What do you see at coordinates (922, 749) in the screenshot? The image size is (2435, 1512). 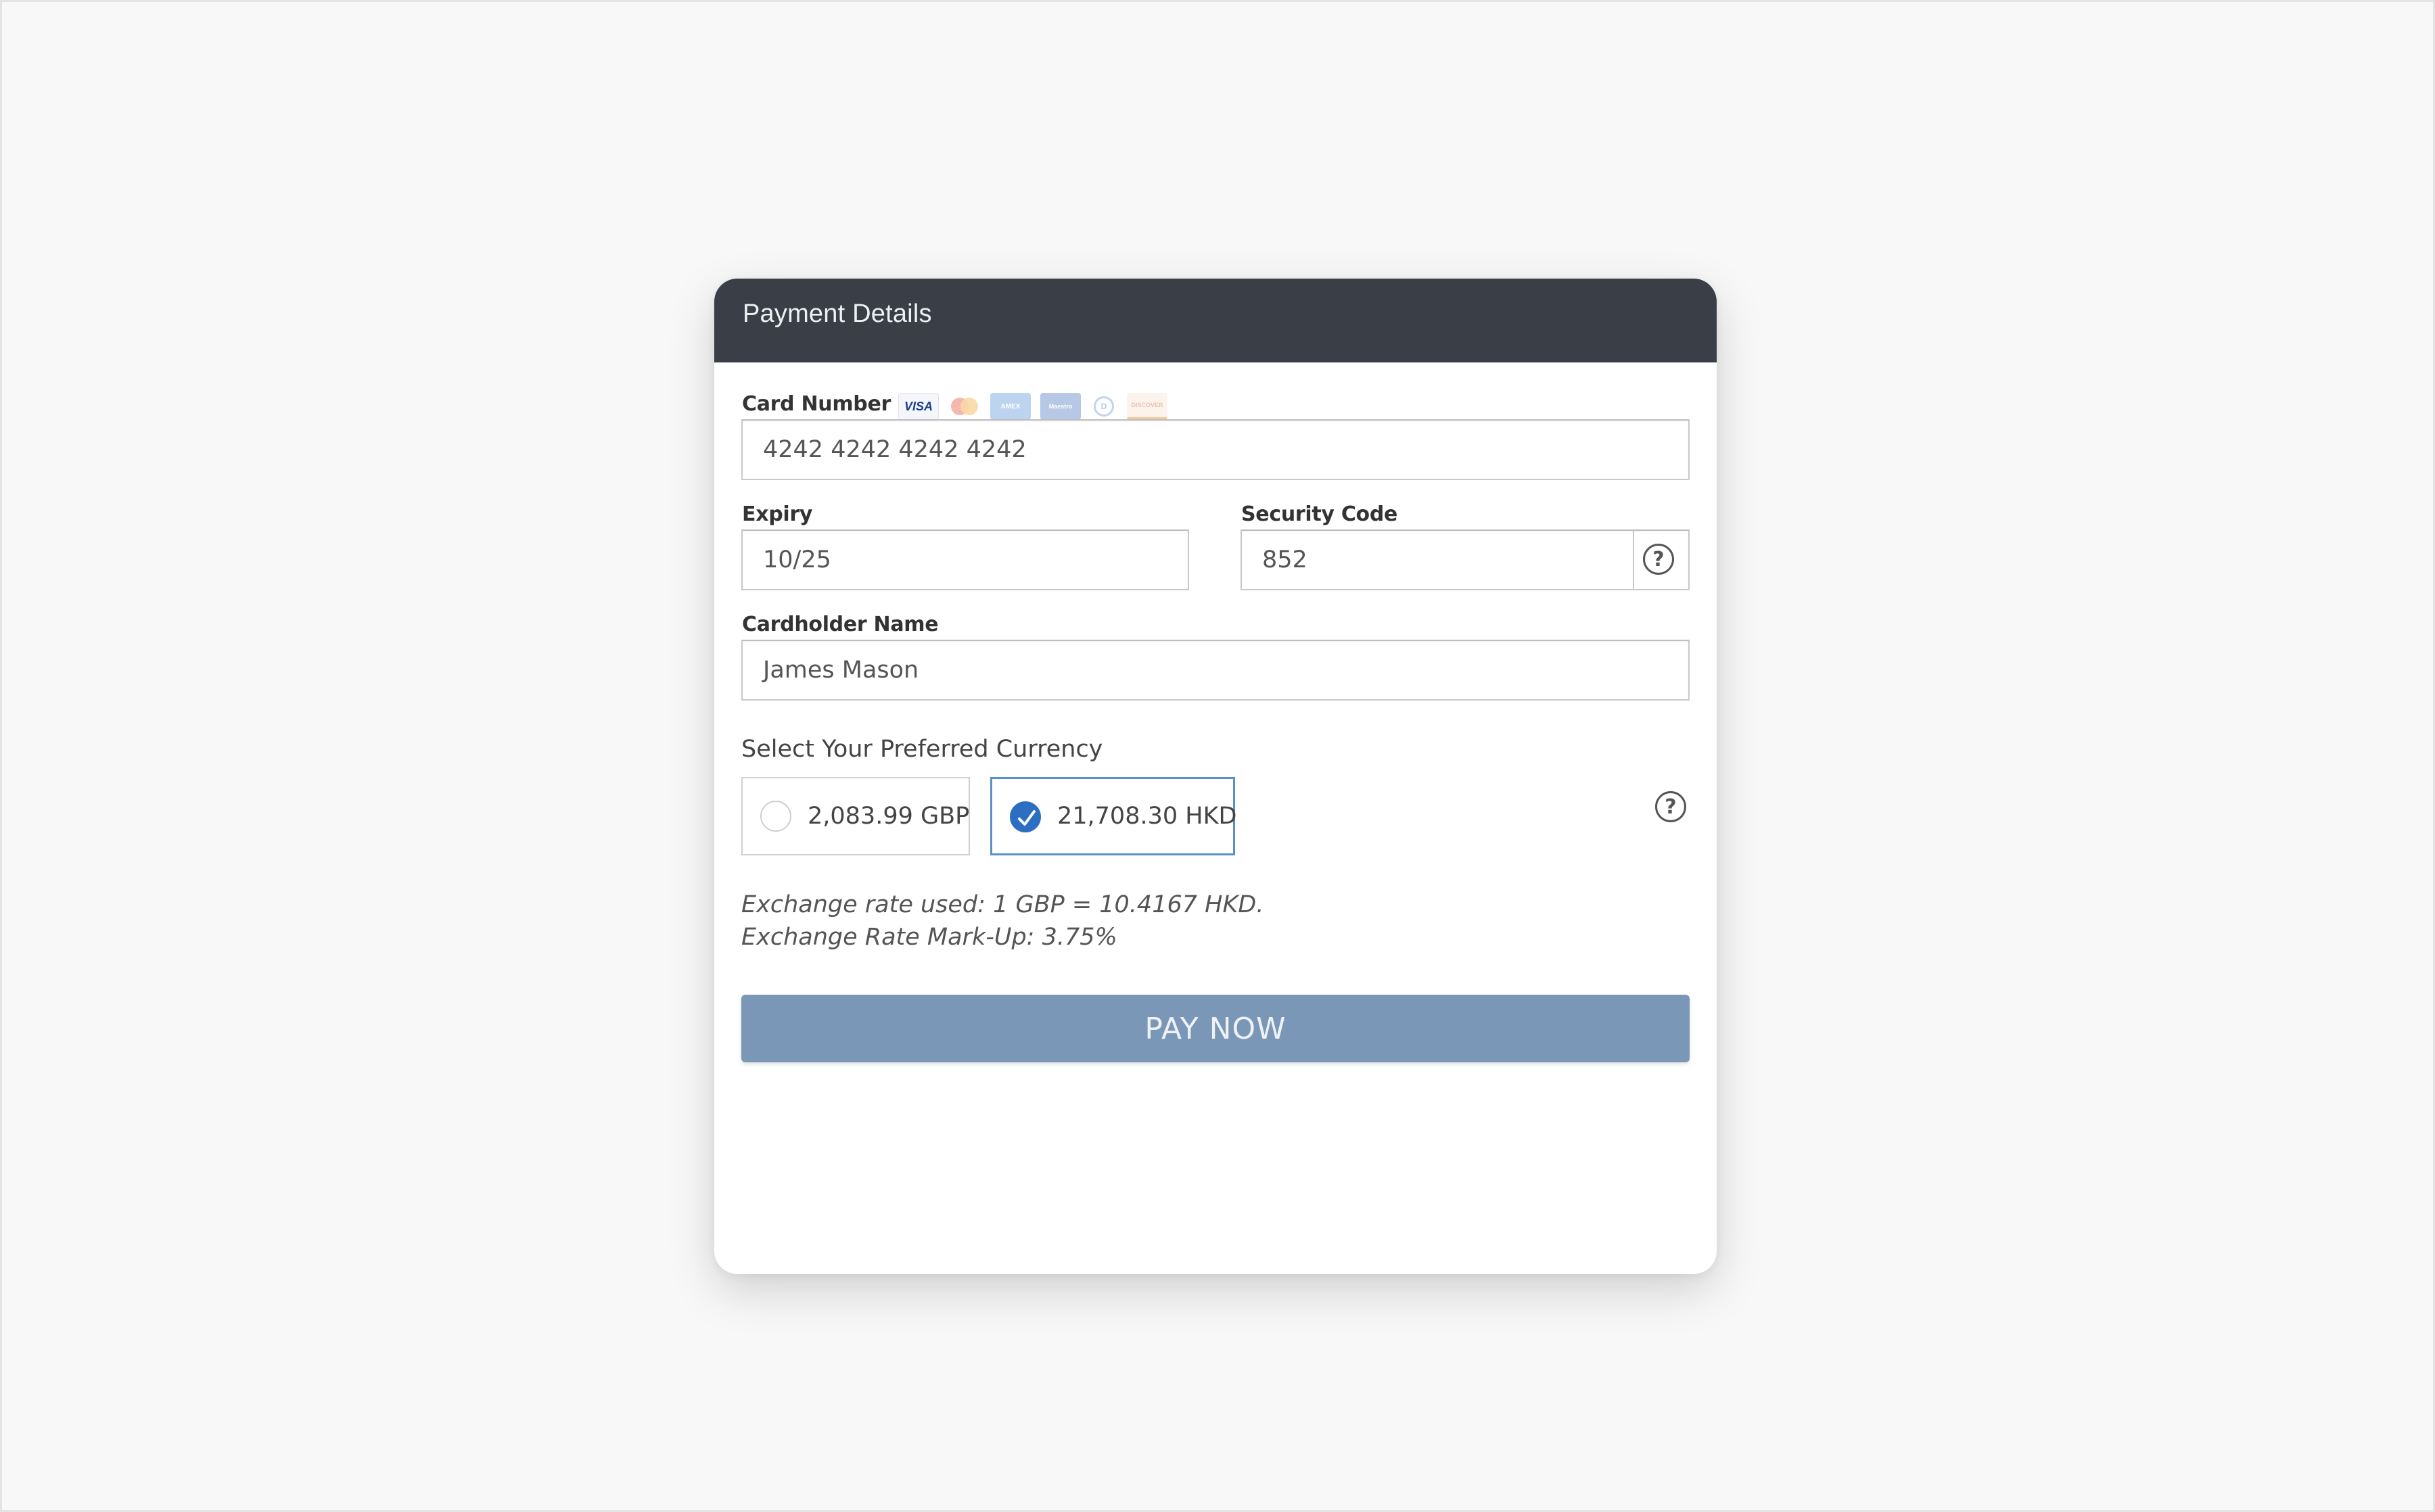 I see `currency-section-title: Select Your Preferred Currency` at bounding box center [922, 749].